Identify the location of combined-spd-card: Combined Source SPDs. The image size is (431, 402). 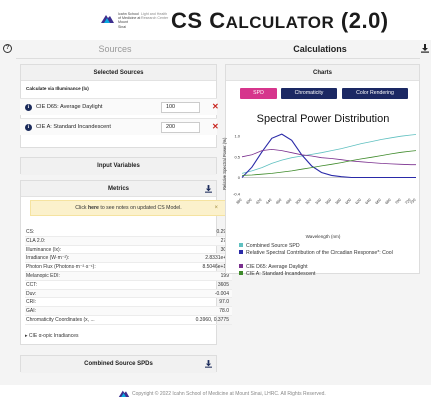
(118, 364).